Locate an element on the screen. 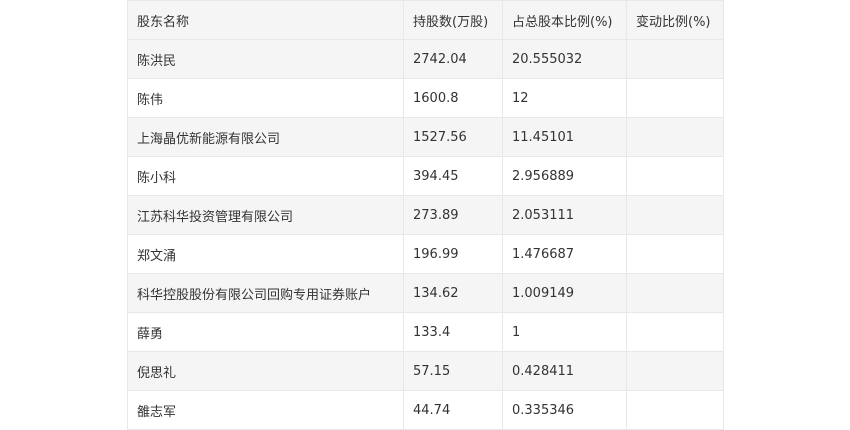  cell-share-ratio: 2.956889 is located at coordinates (564, 176).